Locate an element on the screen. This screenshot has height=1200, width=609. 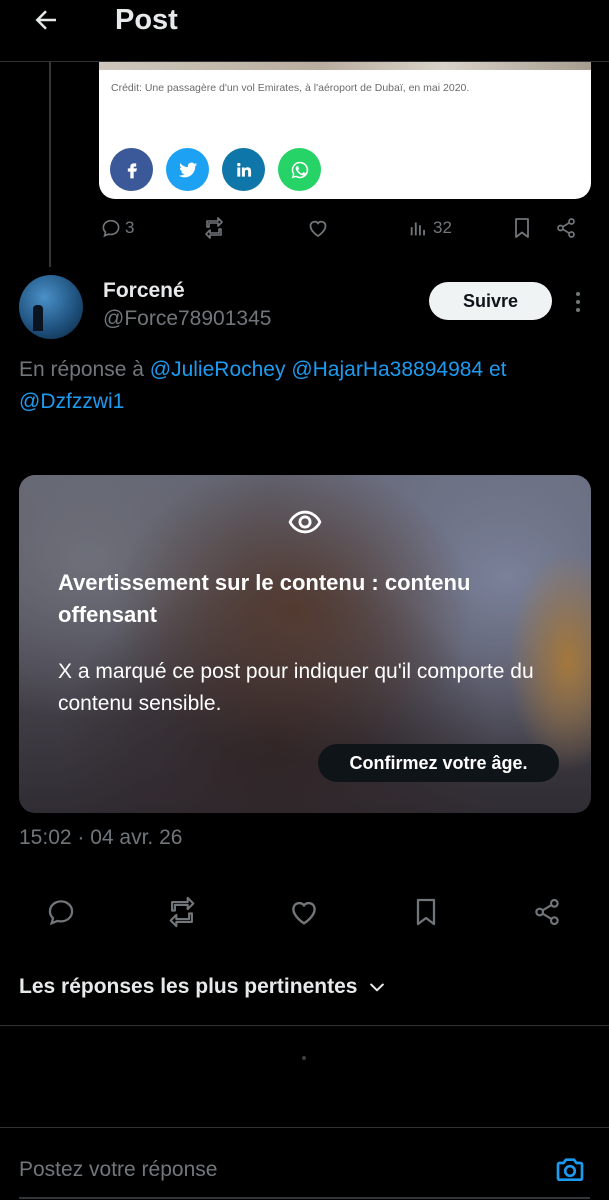
whatsapp-share-button is located at coordinates (299, 169).